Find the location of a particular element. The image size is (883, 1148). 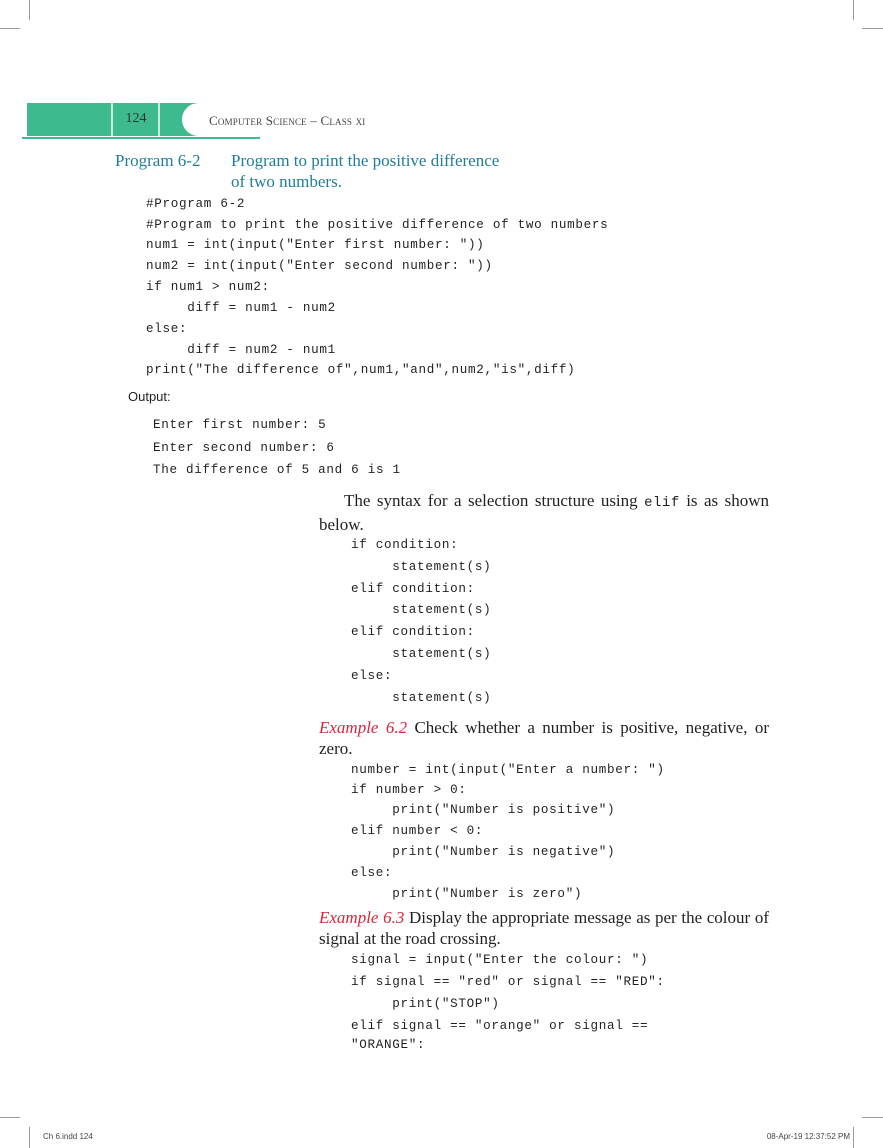

example-label: Example 6.3 is located at coordinates (362, 917).